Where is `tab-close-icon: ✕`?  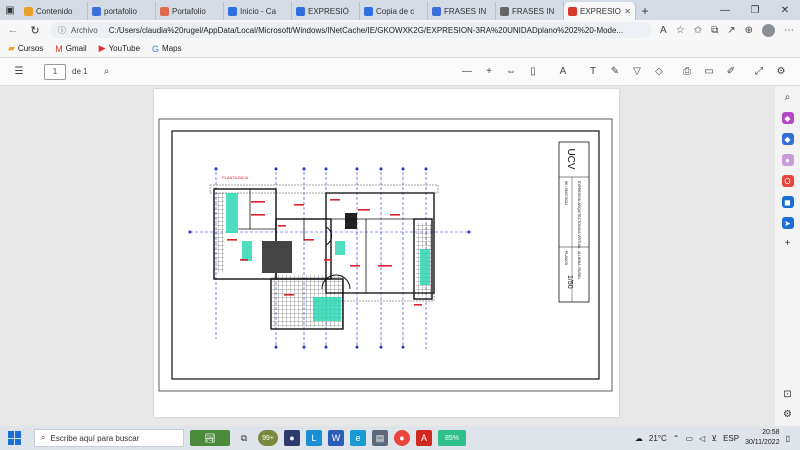 tab-close-icon: ✕ is located at coordinates (627, 11).